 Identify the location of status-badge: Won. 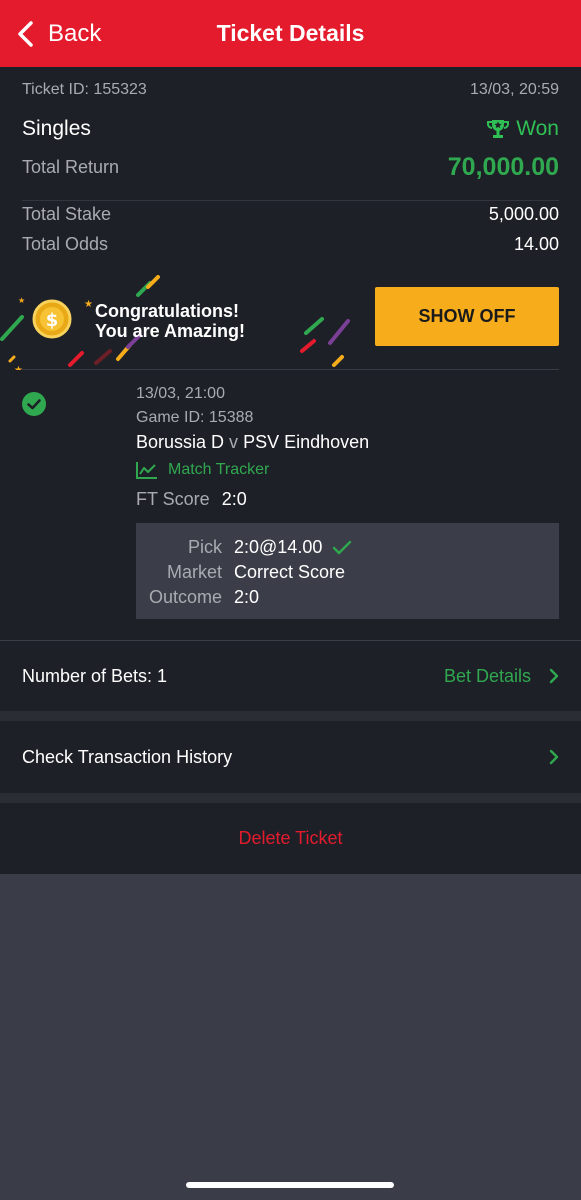
(522, 129).